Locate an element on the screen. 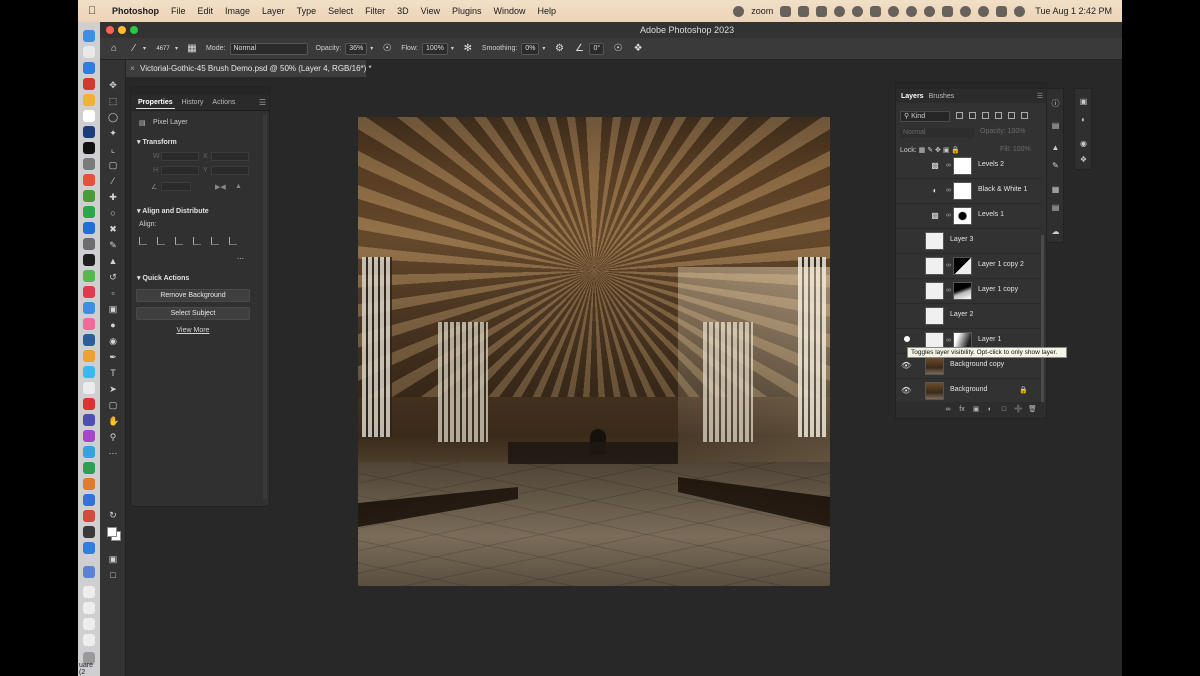  filter-shape-icon is located at coordinates (998, 115).